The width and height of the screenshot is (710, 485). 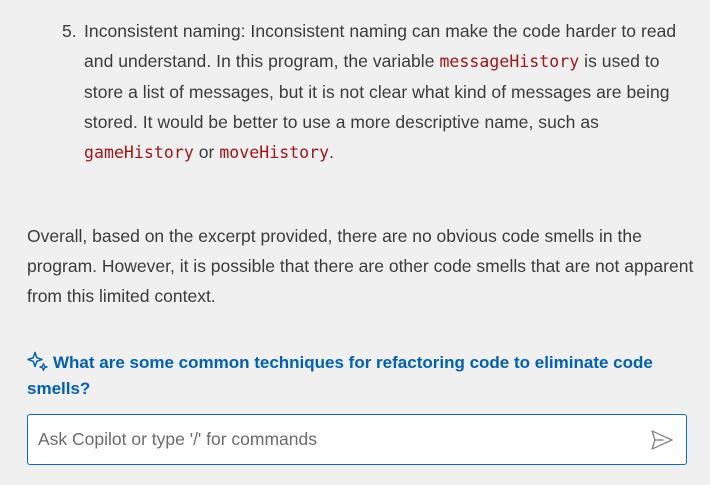 I want to click on list-text-segment: or, so click(x=206, y=152).